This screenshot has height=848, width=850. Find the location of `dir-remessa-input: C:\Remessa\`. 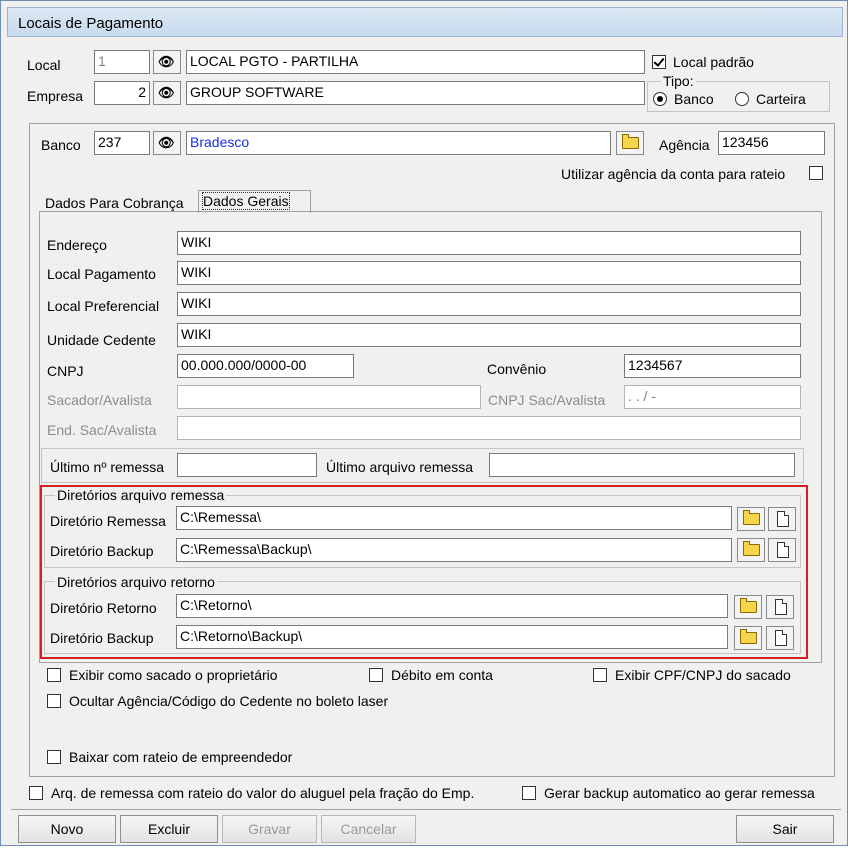

dir-remessa-input: C:\Remessa\ is located at coordinates (454, 518).